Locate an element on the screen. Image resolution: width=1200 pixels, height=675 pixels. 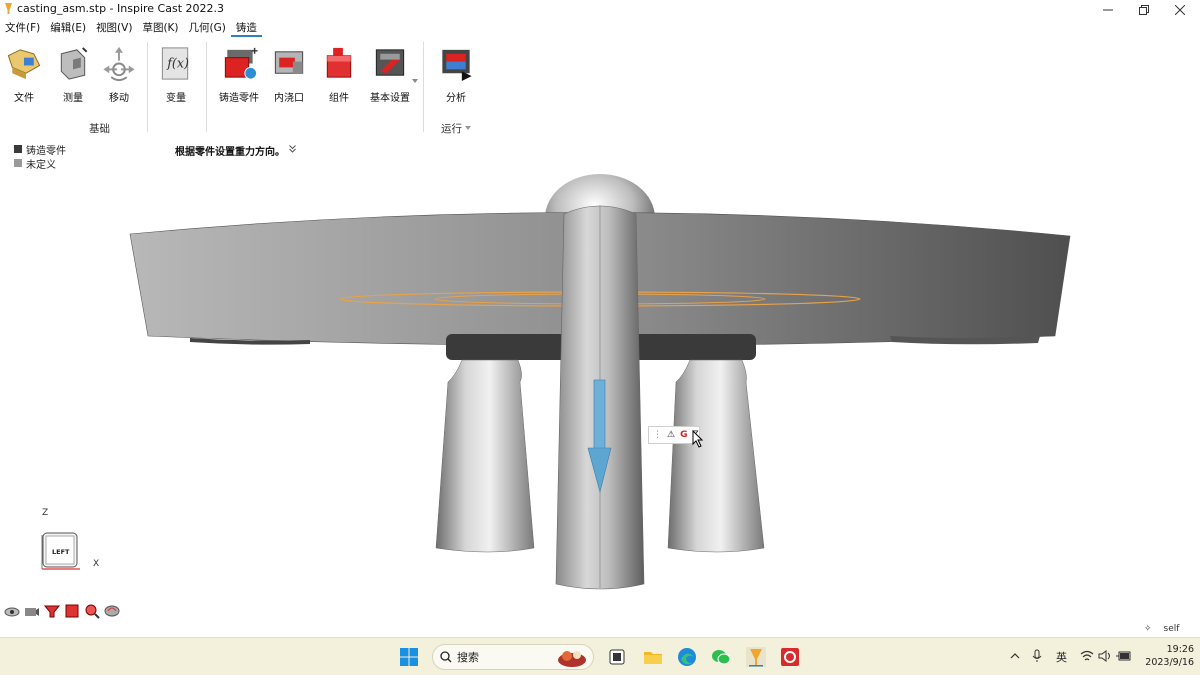
legend-item: 未定义 is located at coordinates (40, 163).